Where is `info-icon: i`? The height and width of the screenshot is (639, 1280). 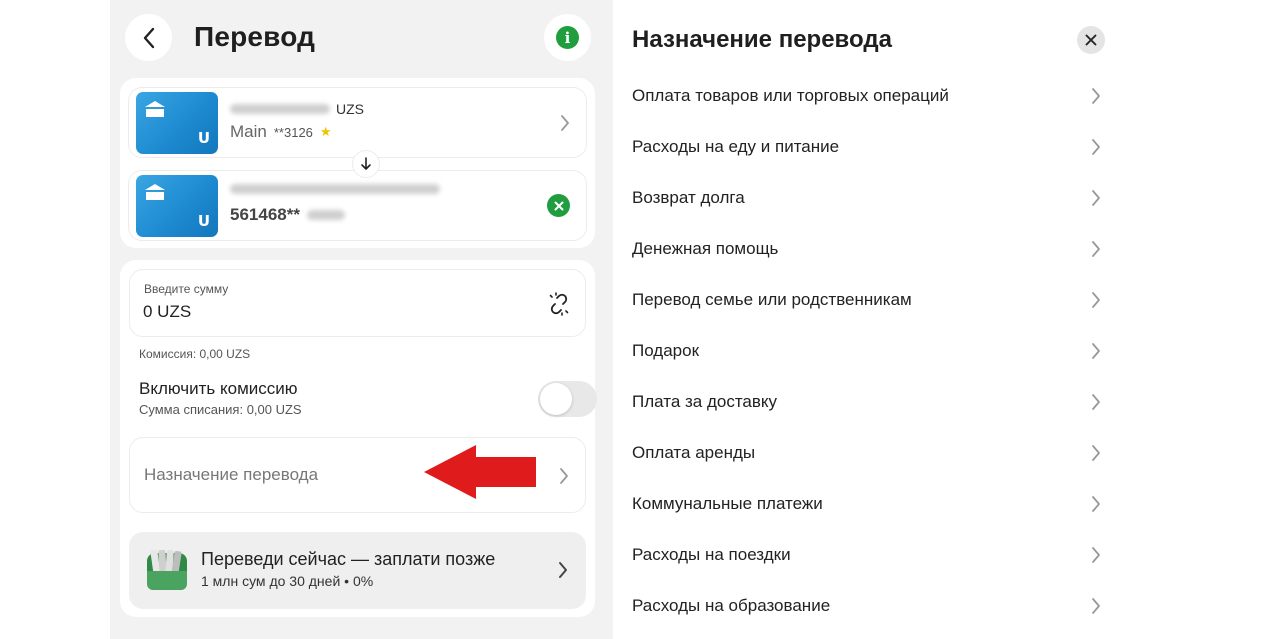 info-icon: i is located at coordinates (567, 37).